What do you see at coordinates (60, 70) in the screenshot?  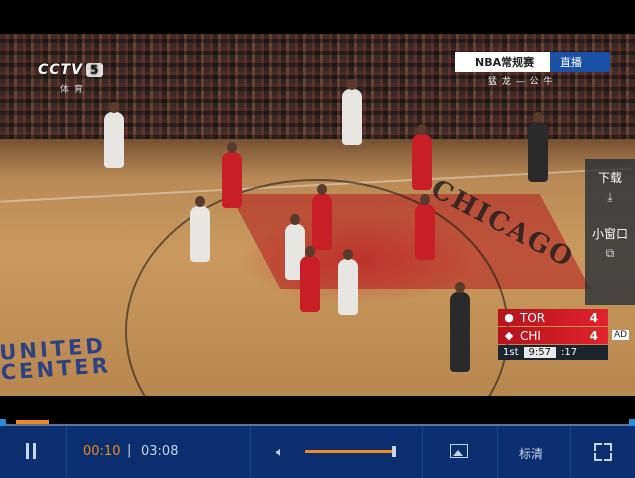 I see `cctv-channel: CCTV` at bounding box center [60, 70].